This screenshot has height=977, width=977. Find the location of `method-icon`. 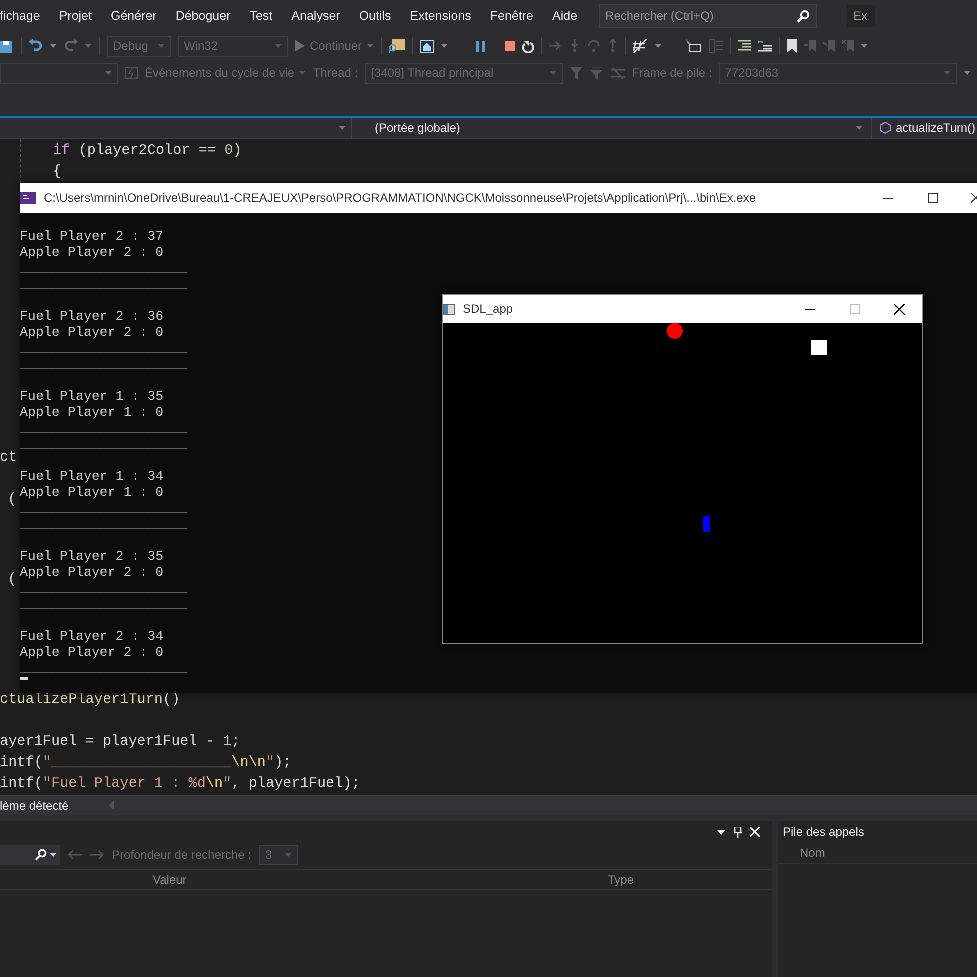

method-icon is located at coordinates (885, 128).